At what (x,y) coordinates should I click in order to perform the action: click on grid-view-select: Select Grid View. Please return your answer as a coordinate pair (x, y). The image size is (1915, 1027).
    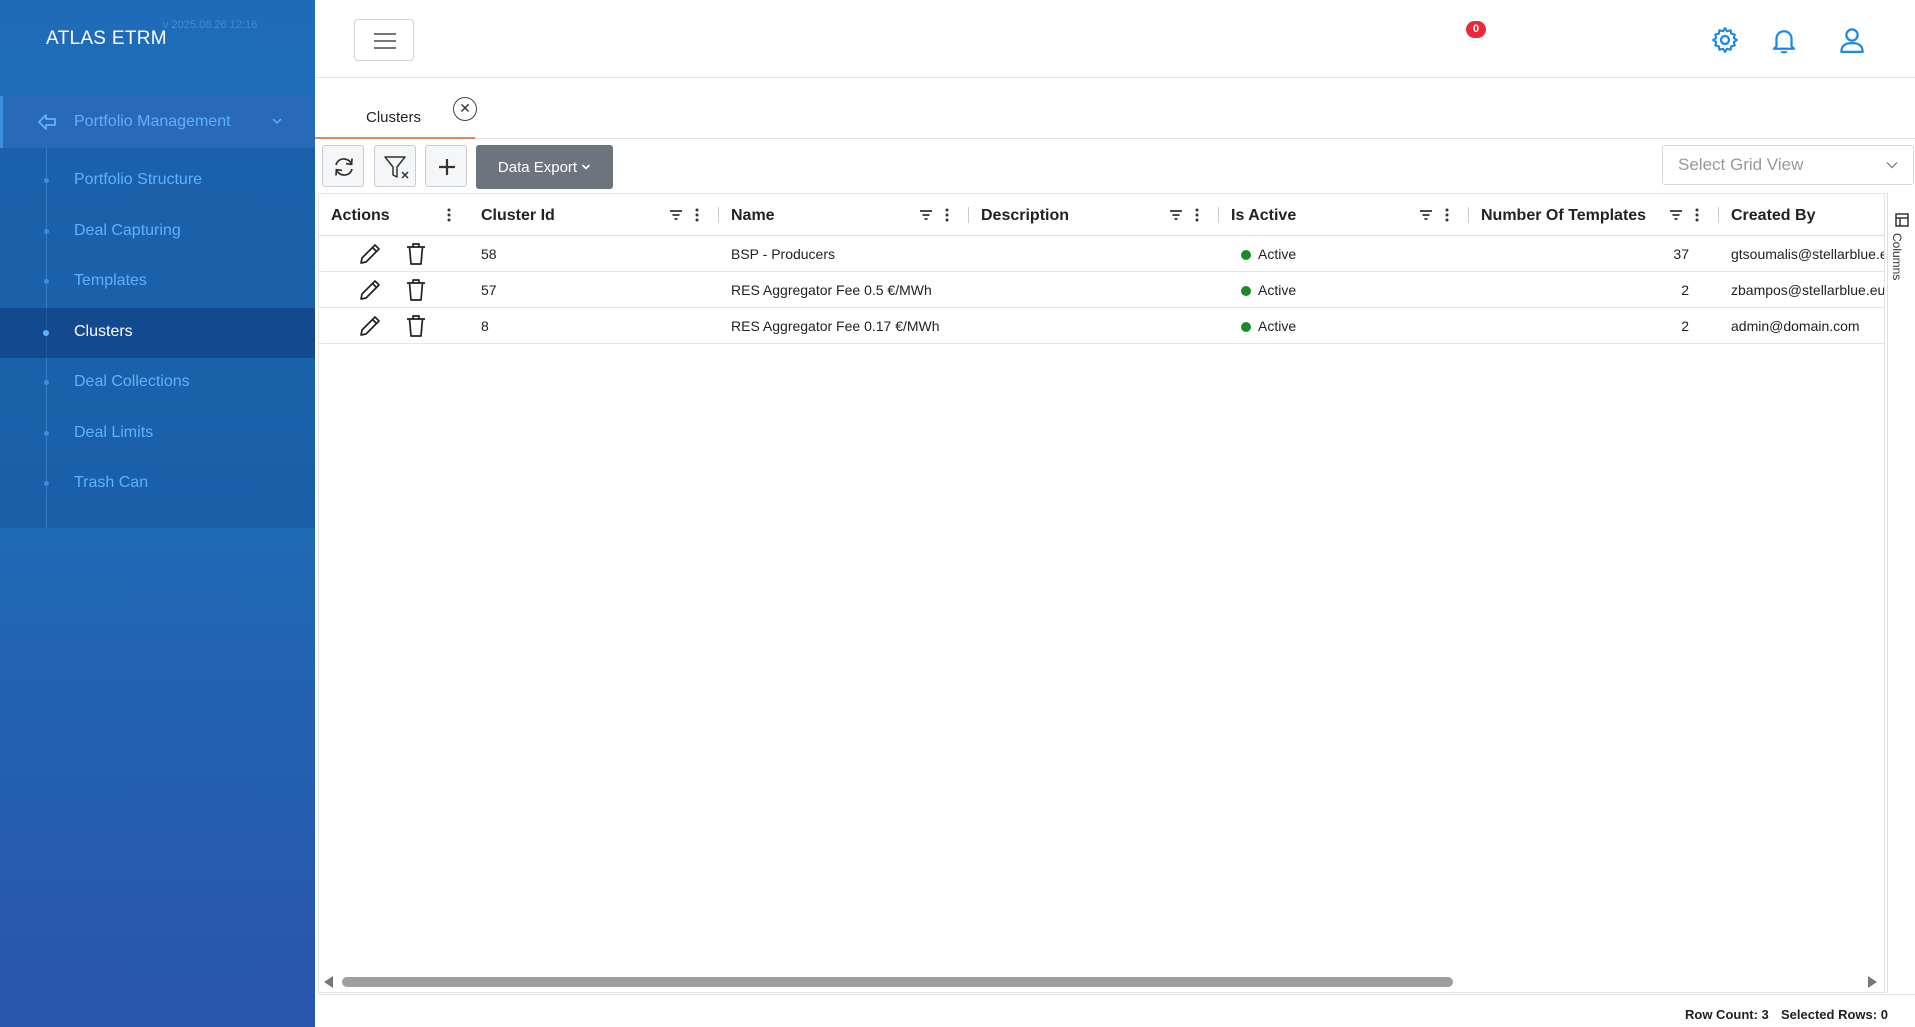
    Looking at the image, I should click on (1788, 165).